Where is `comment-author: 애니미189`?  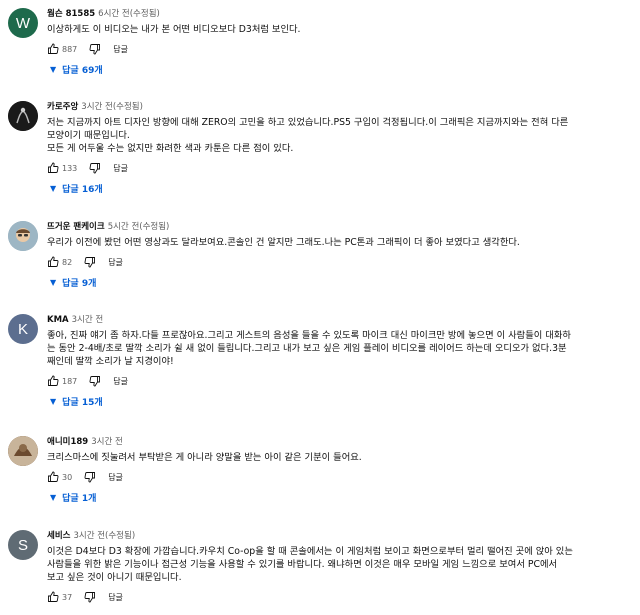
comment-author: 애니미189 is located at coordinates (67, 442).